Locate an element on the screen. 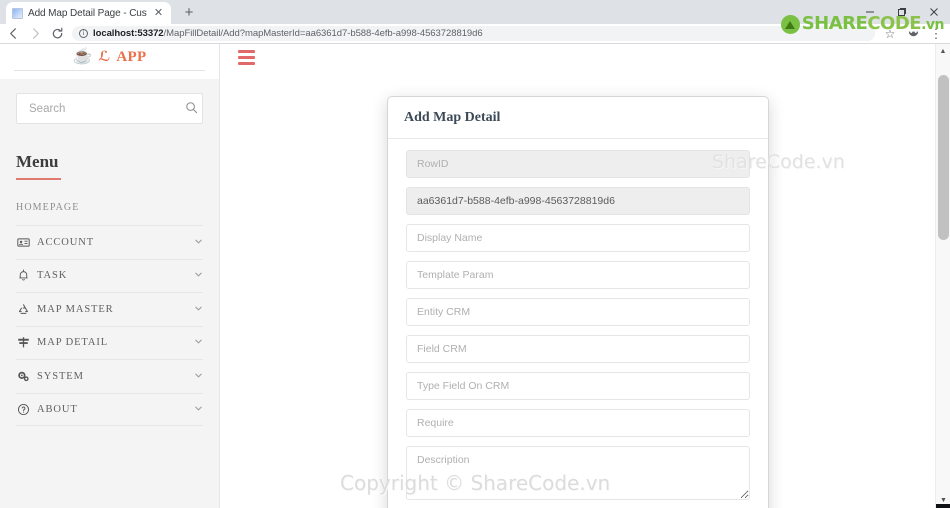  sidebar-item-system: SYSTEM is located at coordinates (109, 376).